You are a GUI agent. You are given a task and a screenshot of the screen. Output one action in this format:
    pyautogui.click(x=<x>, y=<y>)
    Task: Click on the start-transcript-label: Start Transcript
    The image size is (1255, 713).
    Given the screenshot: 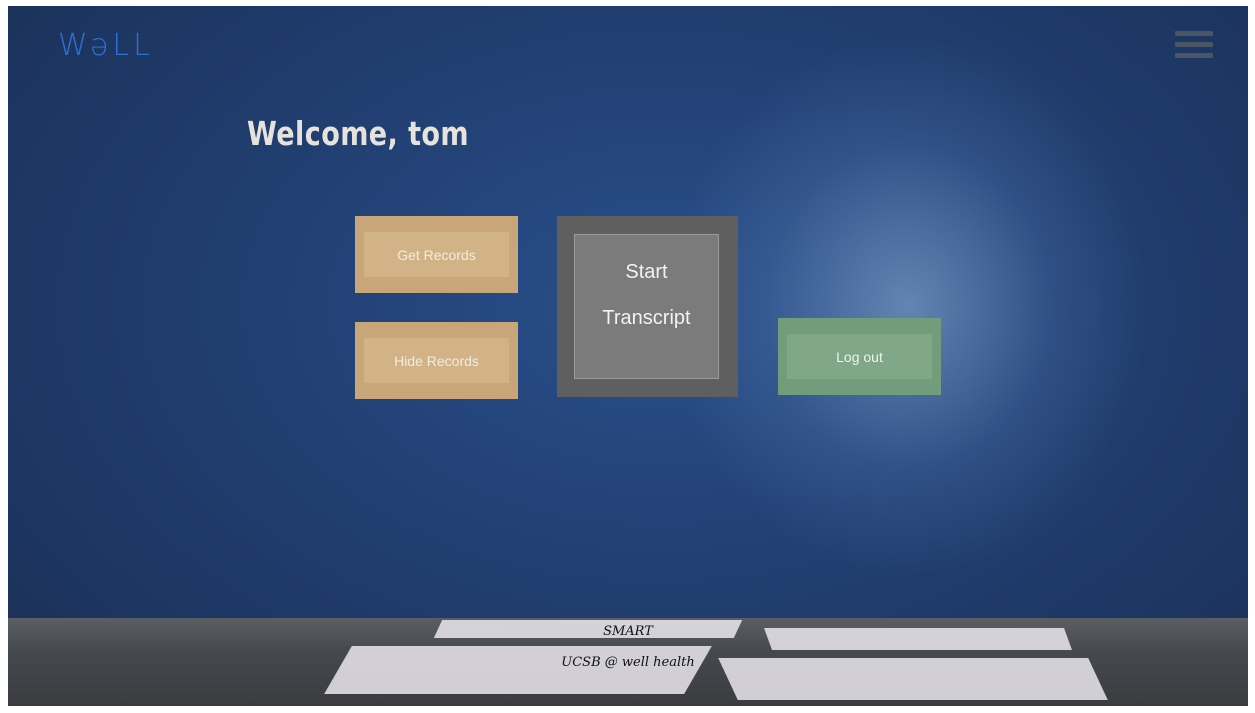 What is the action you would take?
    pyautogui.click(x=646, y=306)
    